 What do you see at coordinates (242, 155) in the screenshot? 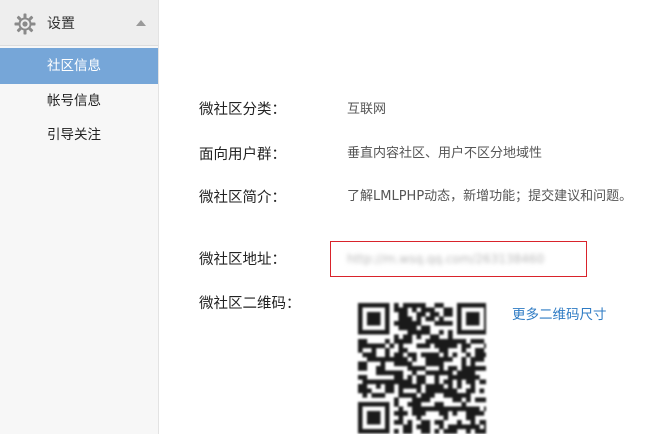
I see `field-label-audience: 面向用户群：` at bounding box center [242, 155].